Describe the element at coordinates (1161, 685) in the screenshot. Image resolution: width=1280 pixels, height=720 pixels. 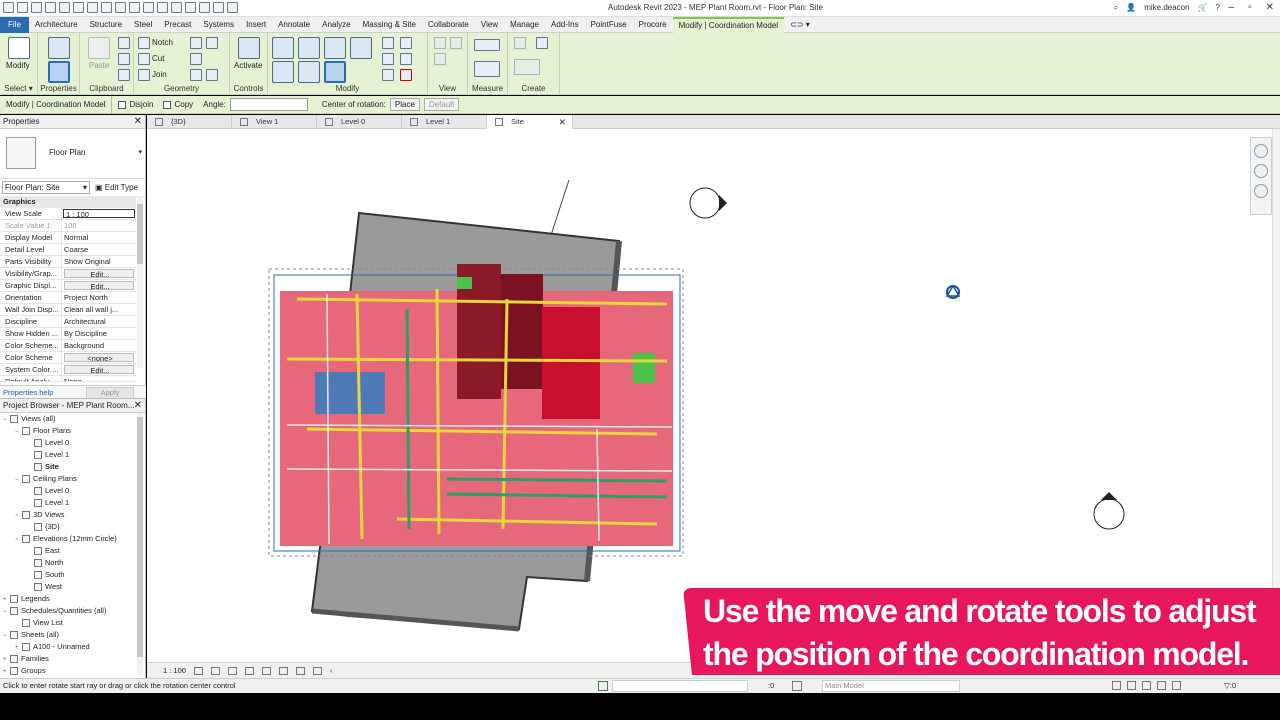
I see `select-by-face-icon` at that location.